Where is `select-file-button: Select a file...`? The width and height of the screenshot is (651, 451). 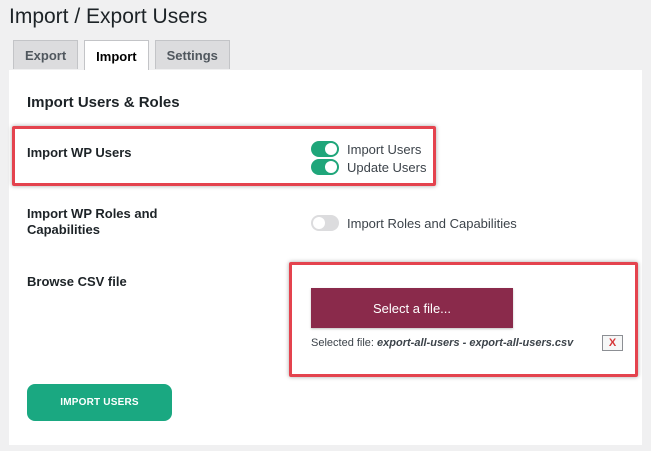
select-file-button: Select a file... is located at coordinates (412, 308).